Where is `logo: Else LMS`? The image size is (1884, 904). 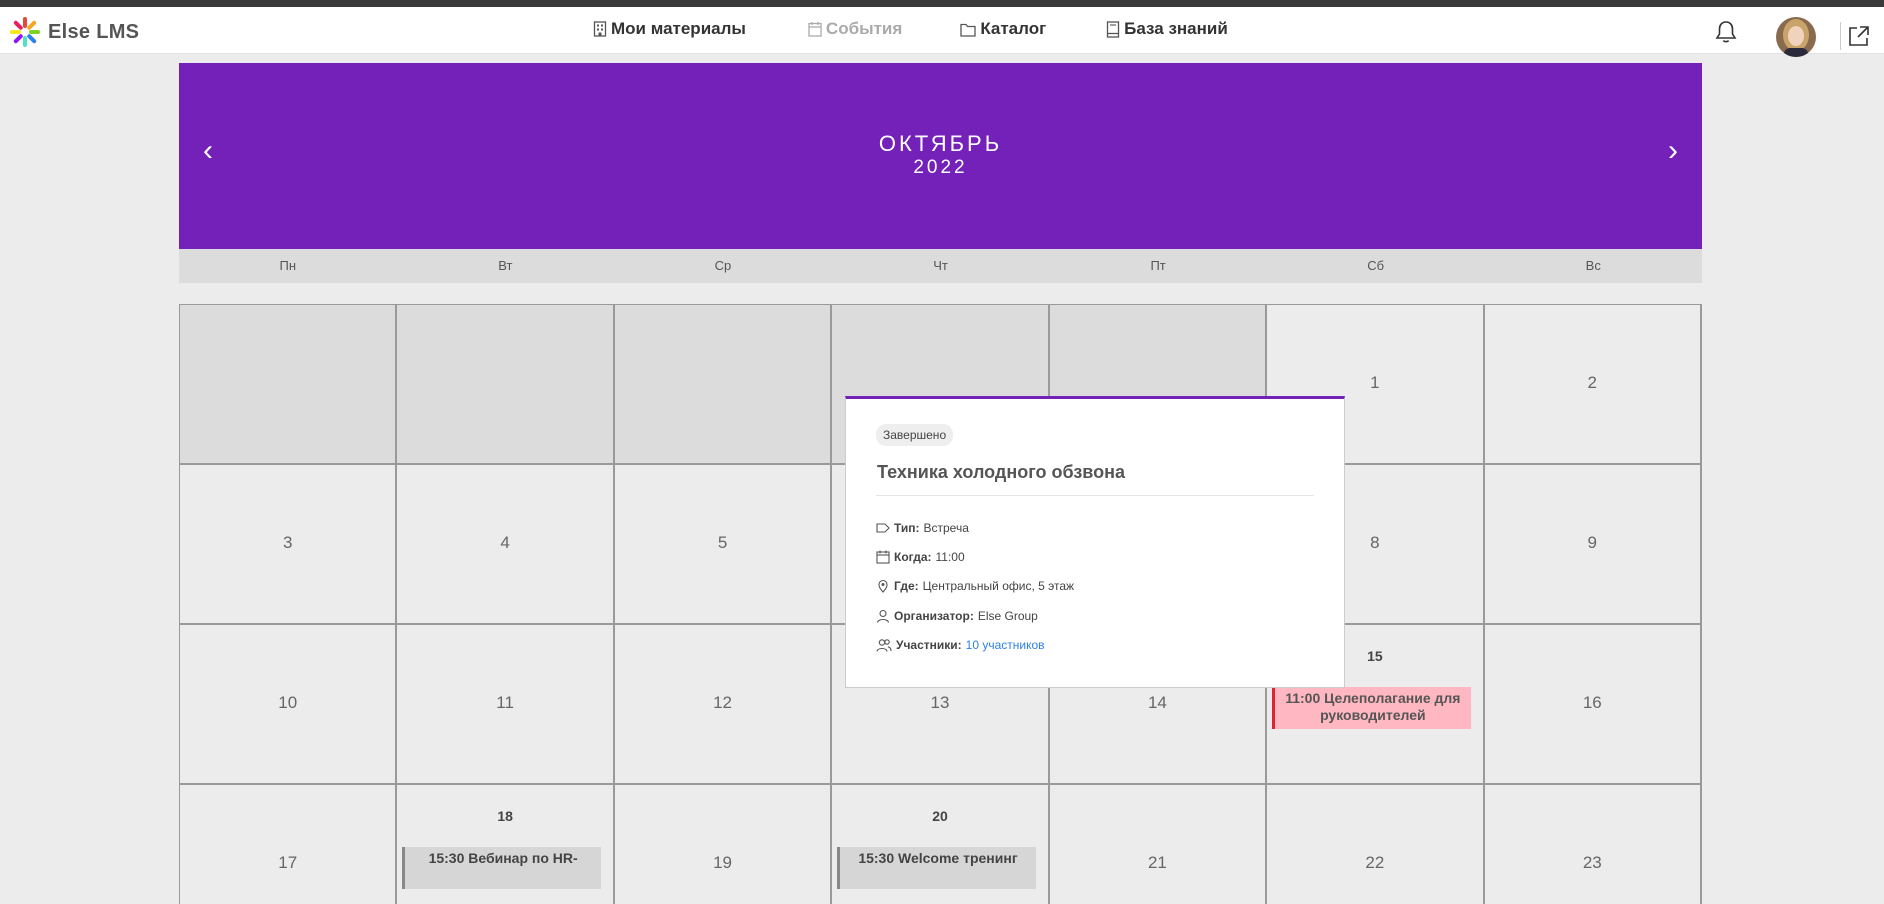 logo: Else LMS is located at coordinates (73, 32).